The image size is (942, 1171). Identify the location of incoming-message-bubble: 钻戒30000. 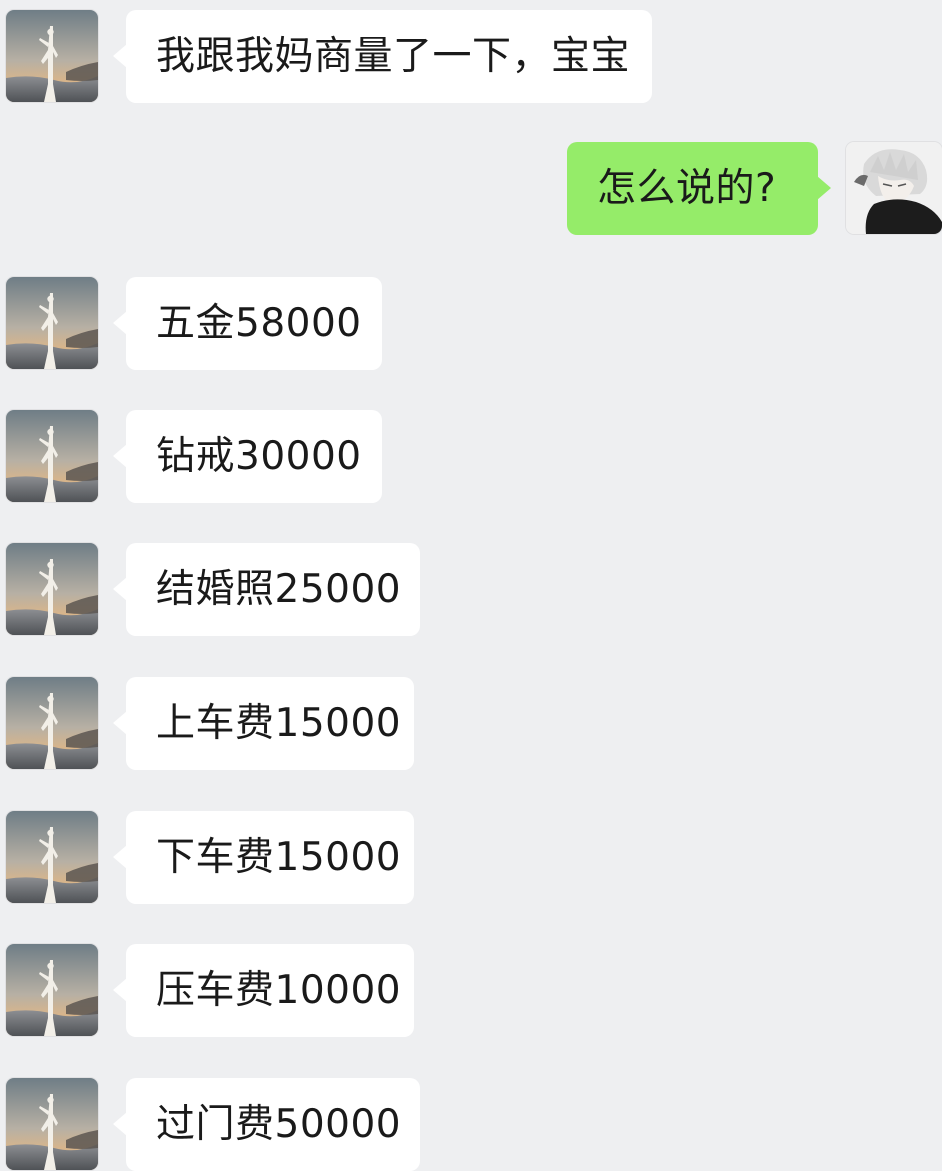
(247, 456).